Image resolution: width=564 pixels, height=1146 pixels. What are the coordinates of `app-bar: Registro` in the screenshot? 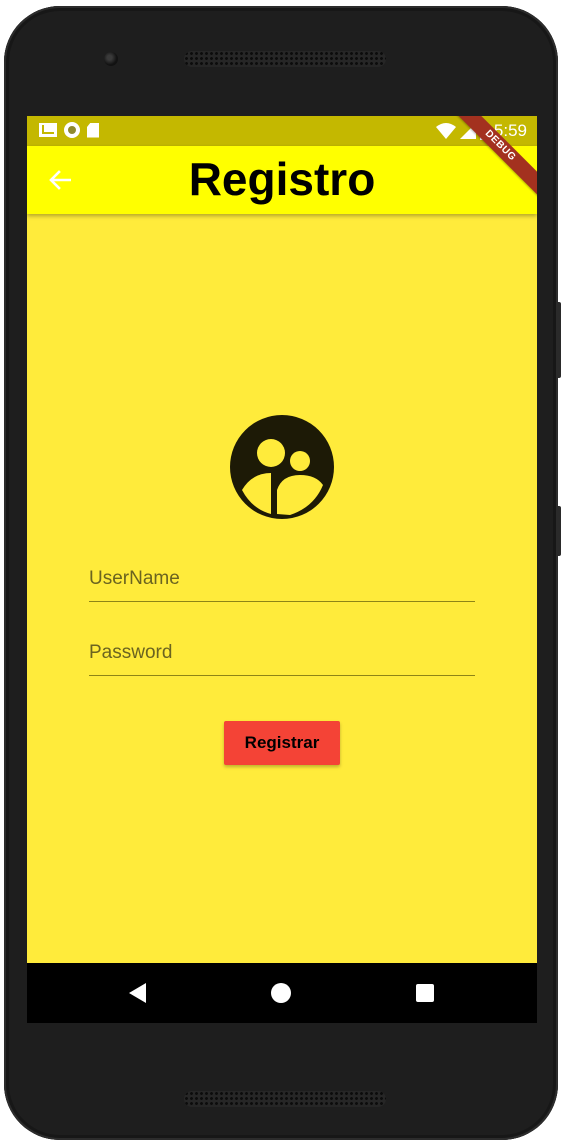 It's located at (282, 180).